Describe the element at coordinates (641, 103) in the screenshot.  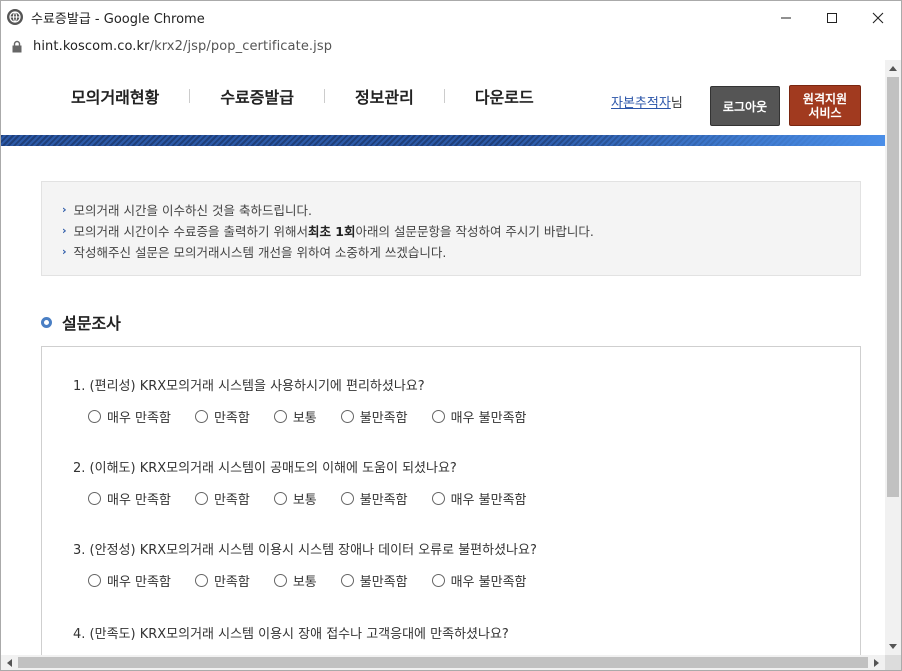
I see `user-name-link: 자본추적자` at that location.